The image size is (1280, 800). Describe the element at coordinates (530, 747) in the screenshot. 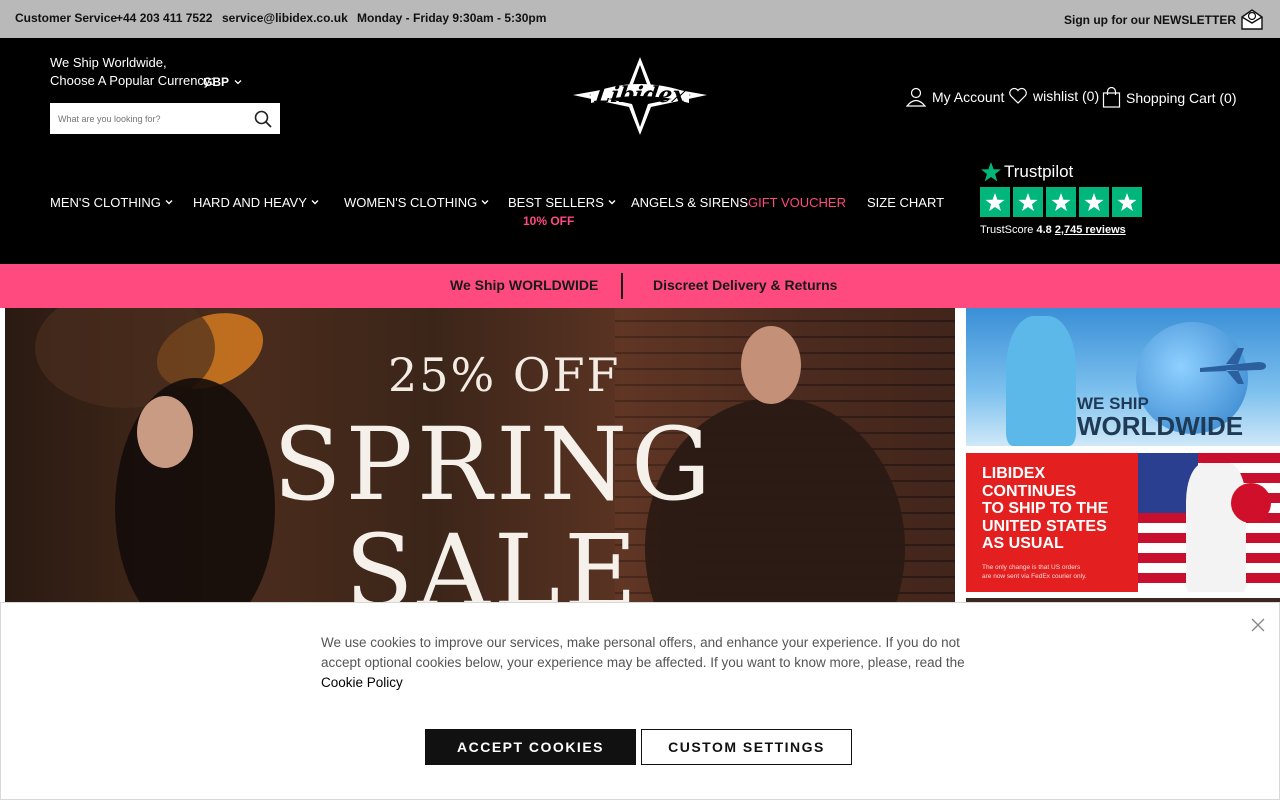

I see `accept-cookies-button: ACCEPT COOKIES` at that location.